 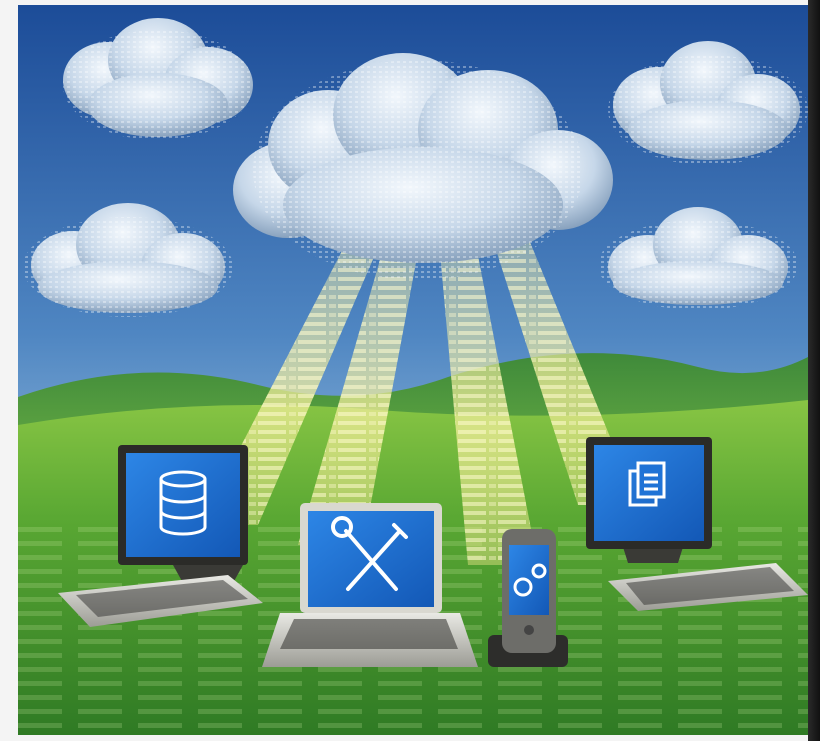 What do you see at coordinates (814, 370) in the screenshot?
I see `dark-right-edge` at bounding box center [814, 370].